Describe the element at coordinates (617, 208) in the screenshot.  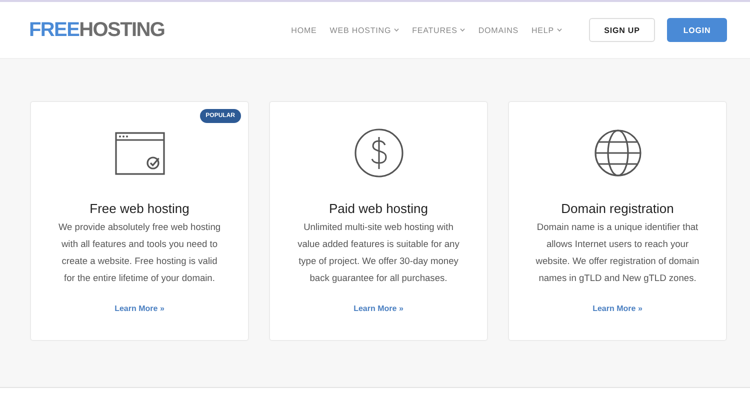
I see `card-title: Domain registration` at that location.